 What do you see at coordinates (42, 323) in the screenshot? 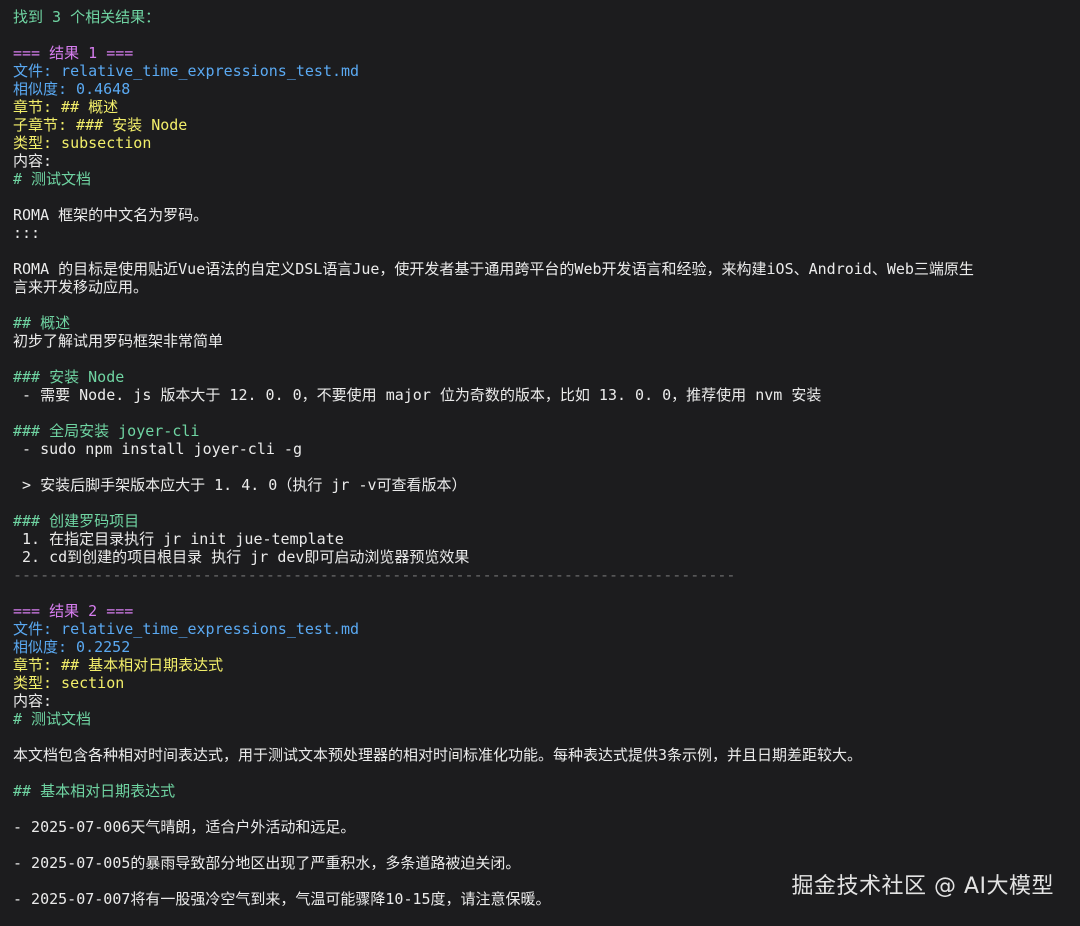
I see `content-heading: ## 概述` at bounding box center [42, 323].